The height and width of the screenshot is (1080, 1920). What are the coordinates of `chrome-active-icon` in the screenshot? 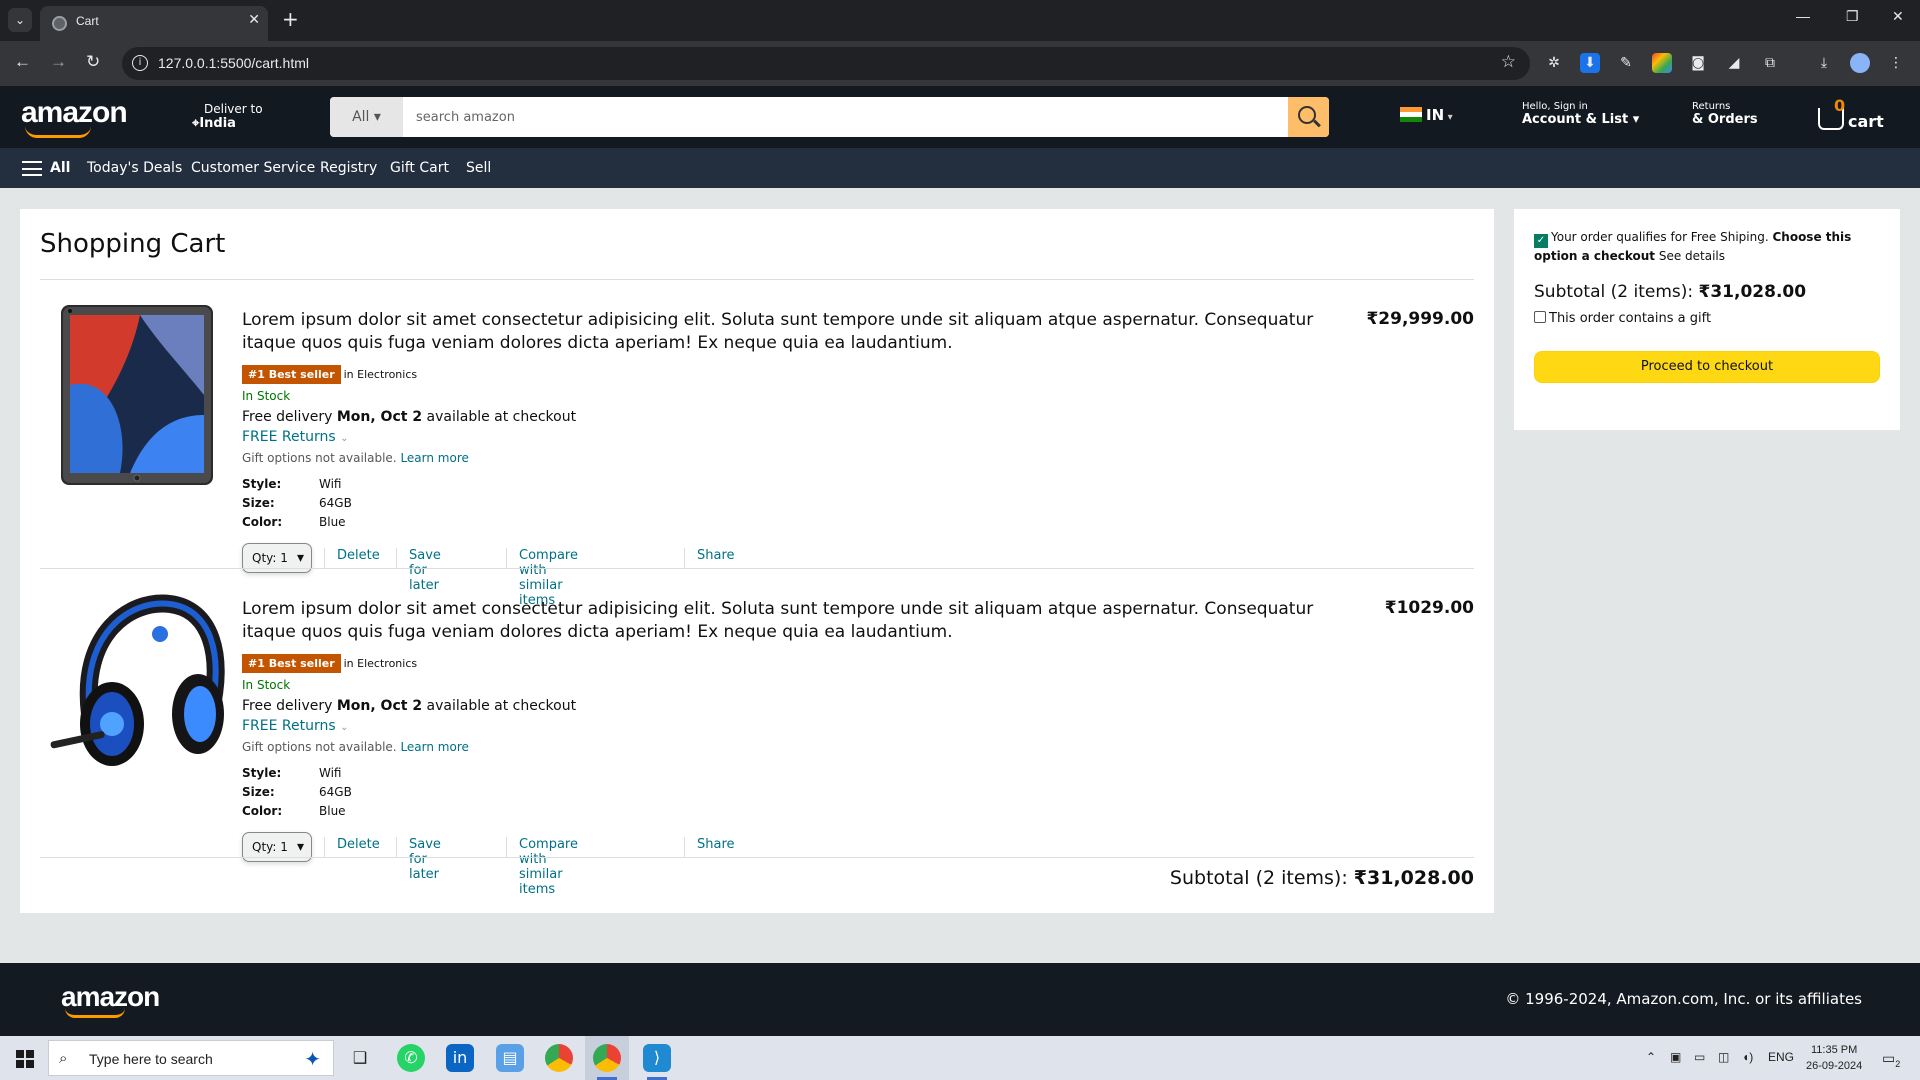 It's located at (607, 1058).